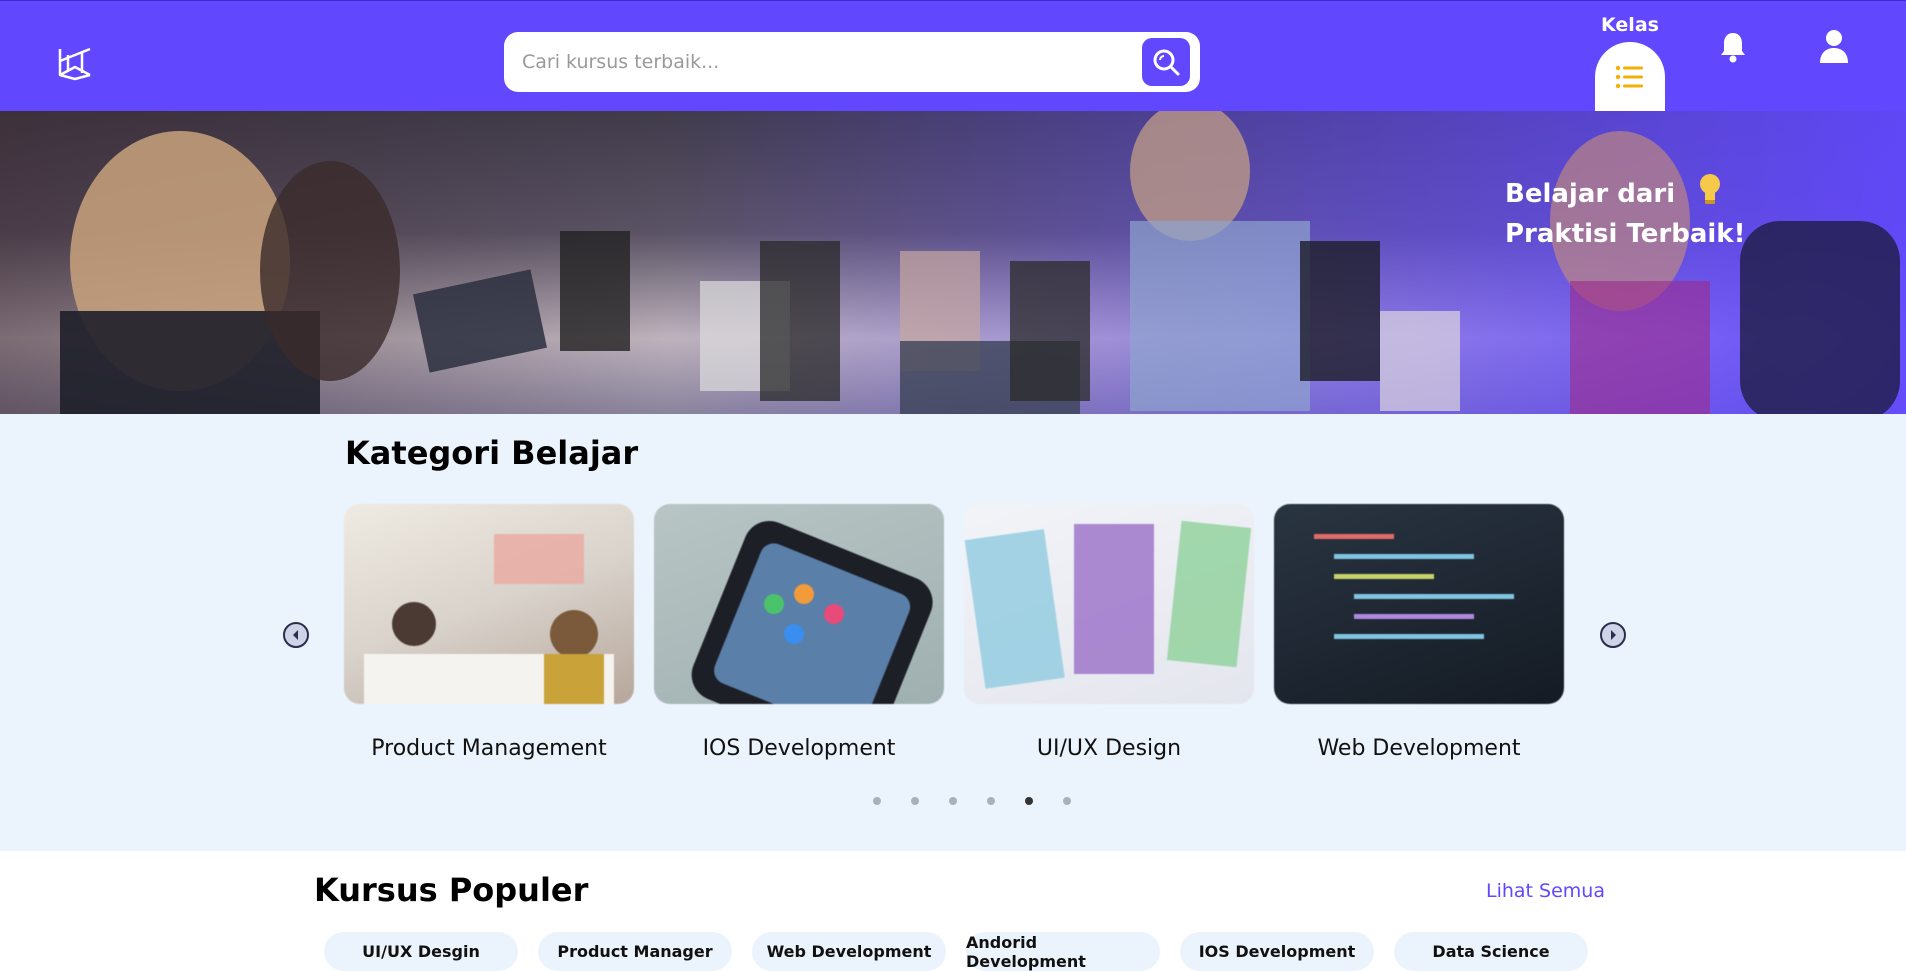 The image size is (1906, 971). Describe the element at coordinates (849, 951) in the screenshot. I see `filter-chip: Web Development` at that location.